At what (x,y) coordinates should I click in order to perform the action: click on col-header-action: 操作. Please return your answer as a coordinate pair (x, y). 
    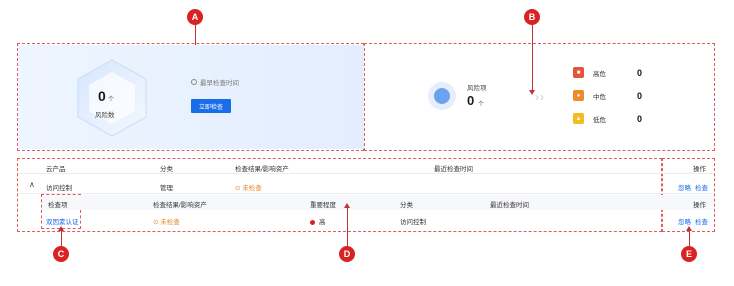
    Looking at the image, I should click on (699, 169).